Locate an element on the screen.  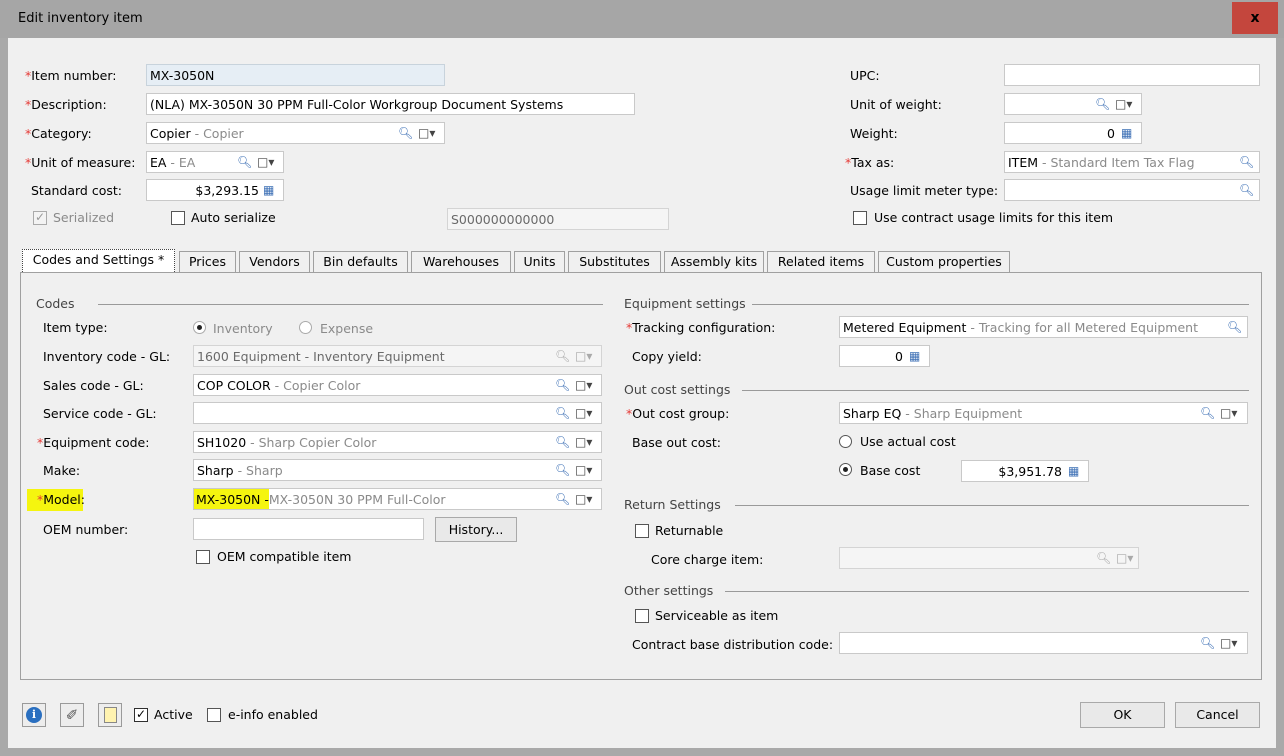
notes-button is located at coordinates (110, 715).